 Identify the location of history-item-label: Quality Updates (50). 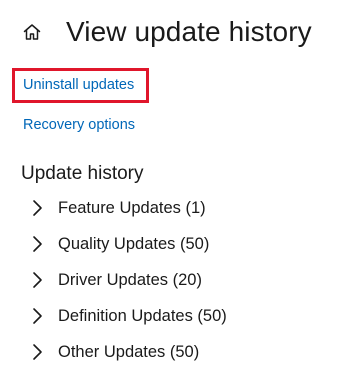
(134, 243).